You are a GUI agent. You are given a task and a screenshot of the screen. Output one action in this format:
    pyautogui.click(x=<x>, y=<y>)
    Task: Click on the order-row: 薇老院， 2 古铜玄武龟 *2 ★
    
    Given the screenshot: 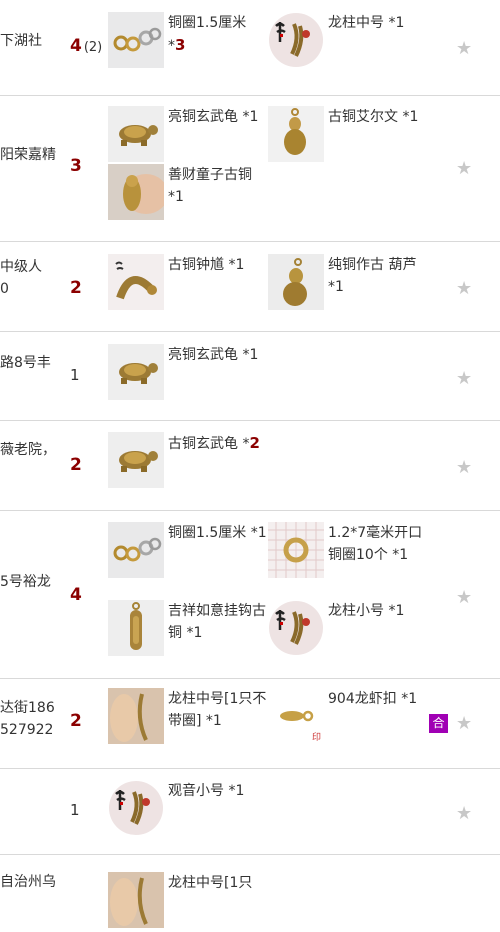 What is the action you would take?
    pyautogui.click(x=250, y=466)
    